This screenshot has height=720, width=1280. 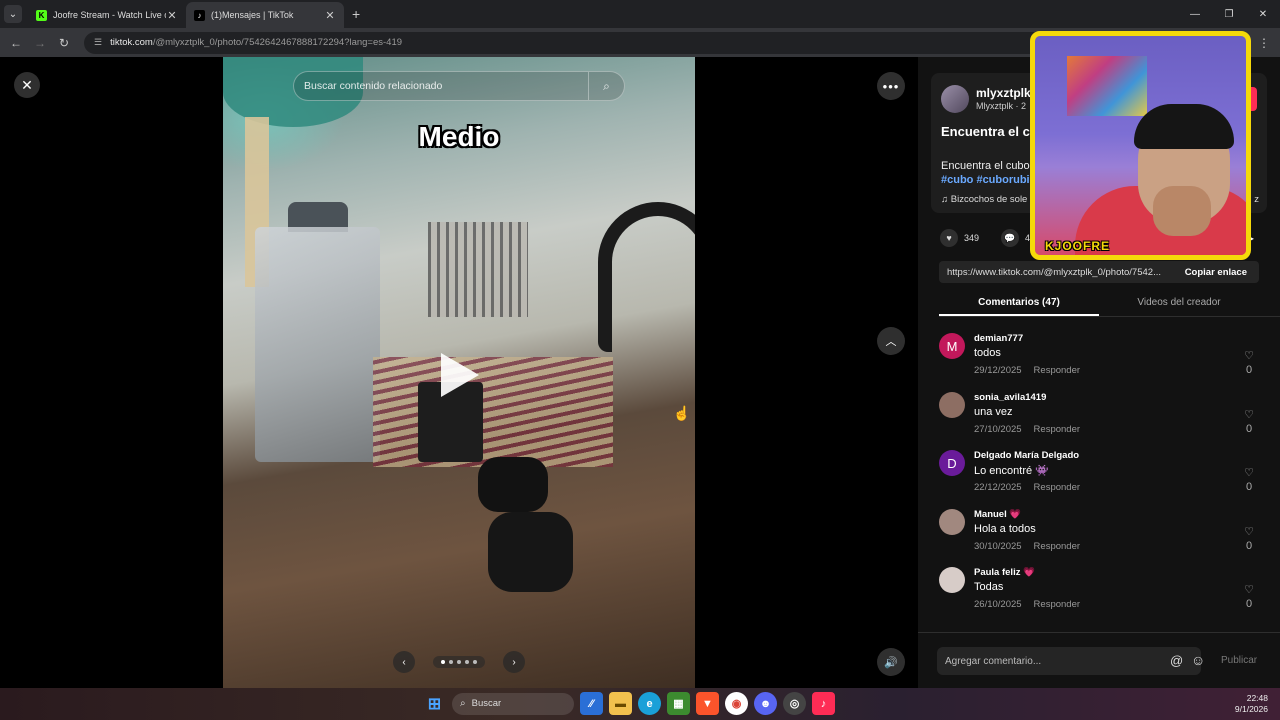 What do you see at coordinates (265, 15) in the screenshot?
I see `browser-tab-tiktok: ♪ (1)Mensajes | TikTok ✕` at bounding box center [265, 15].